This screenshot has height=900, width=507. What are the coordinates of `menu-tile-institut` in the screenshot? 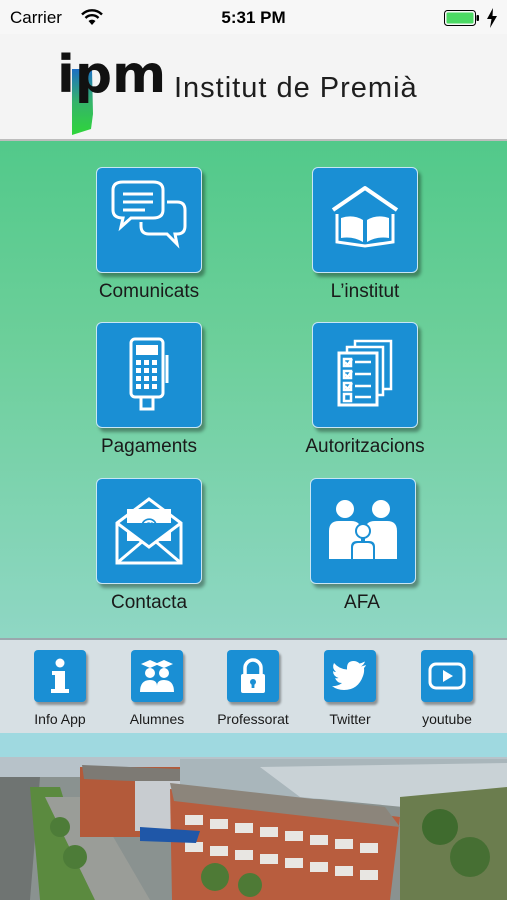 It's located at (367, 222).